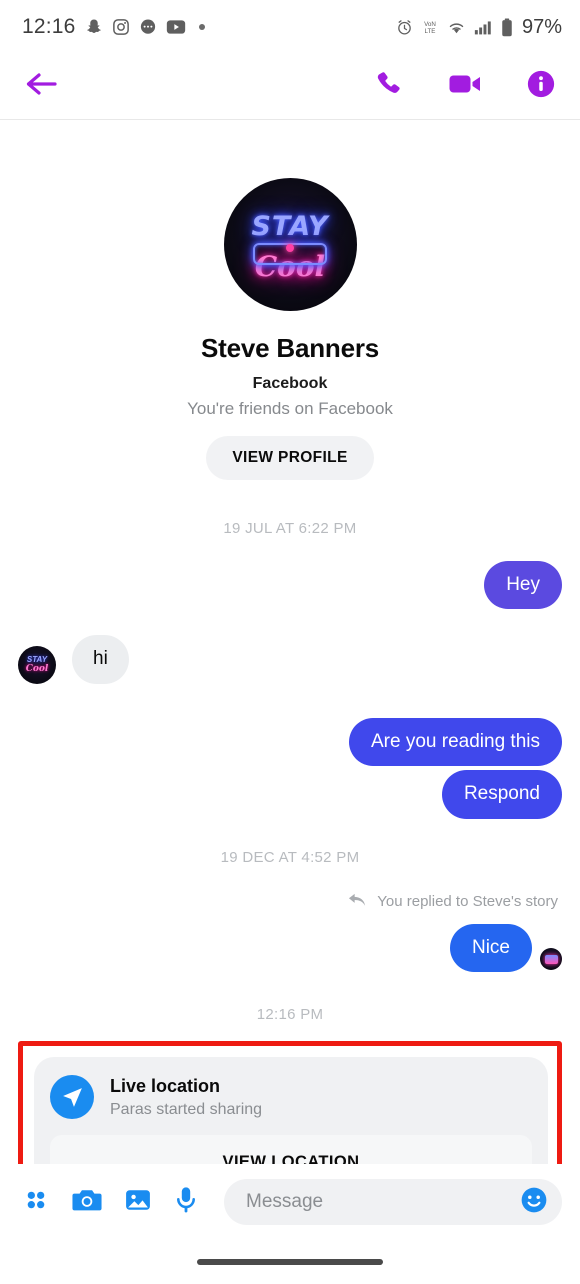 Image resolution: width=580 pixels, height=1284 pixels. I want to click on video-call-button, so click(465, 86).